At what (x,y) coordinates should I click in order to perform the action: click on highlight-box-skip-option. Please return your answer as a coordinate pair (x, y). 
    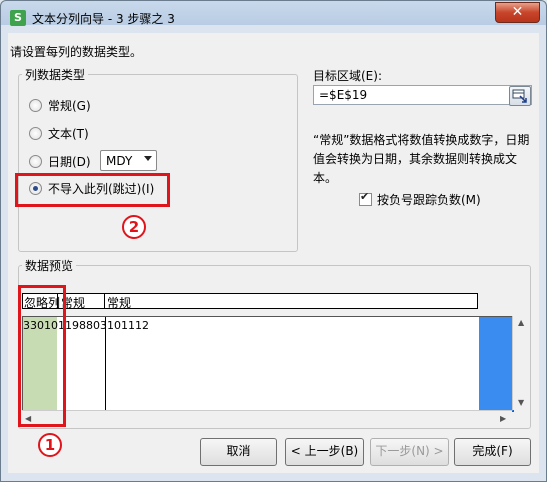
    Looking at the image, I should click on (92, 190).